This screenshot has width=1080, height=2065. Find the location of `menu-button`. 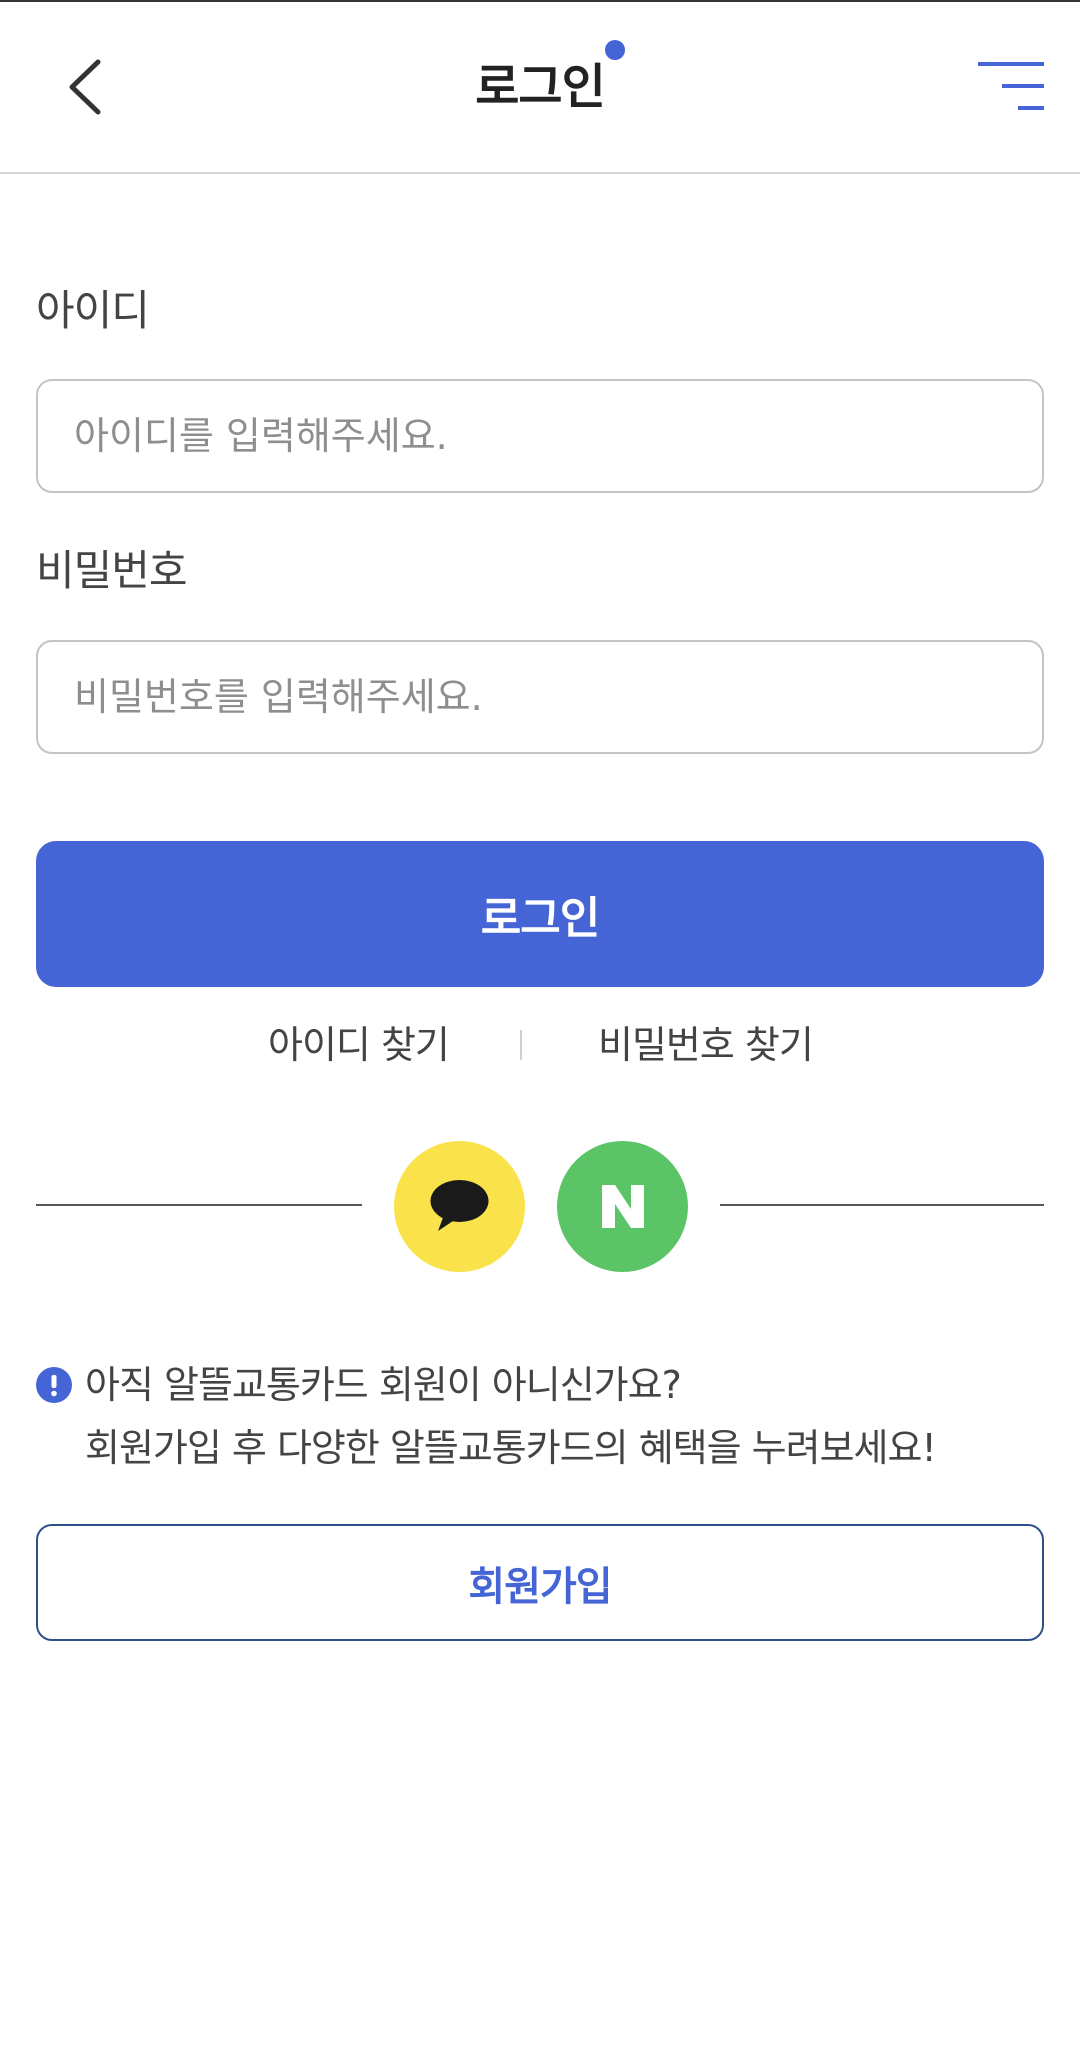

menu-button is located at coordinates (1011, 88).